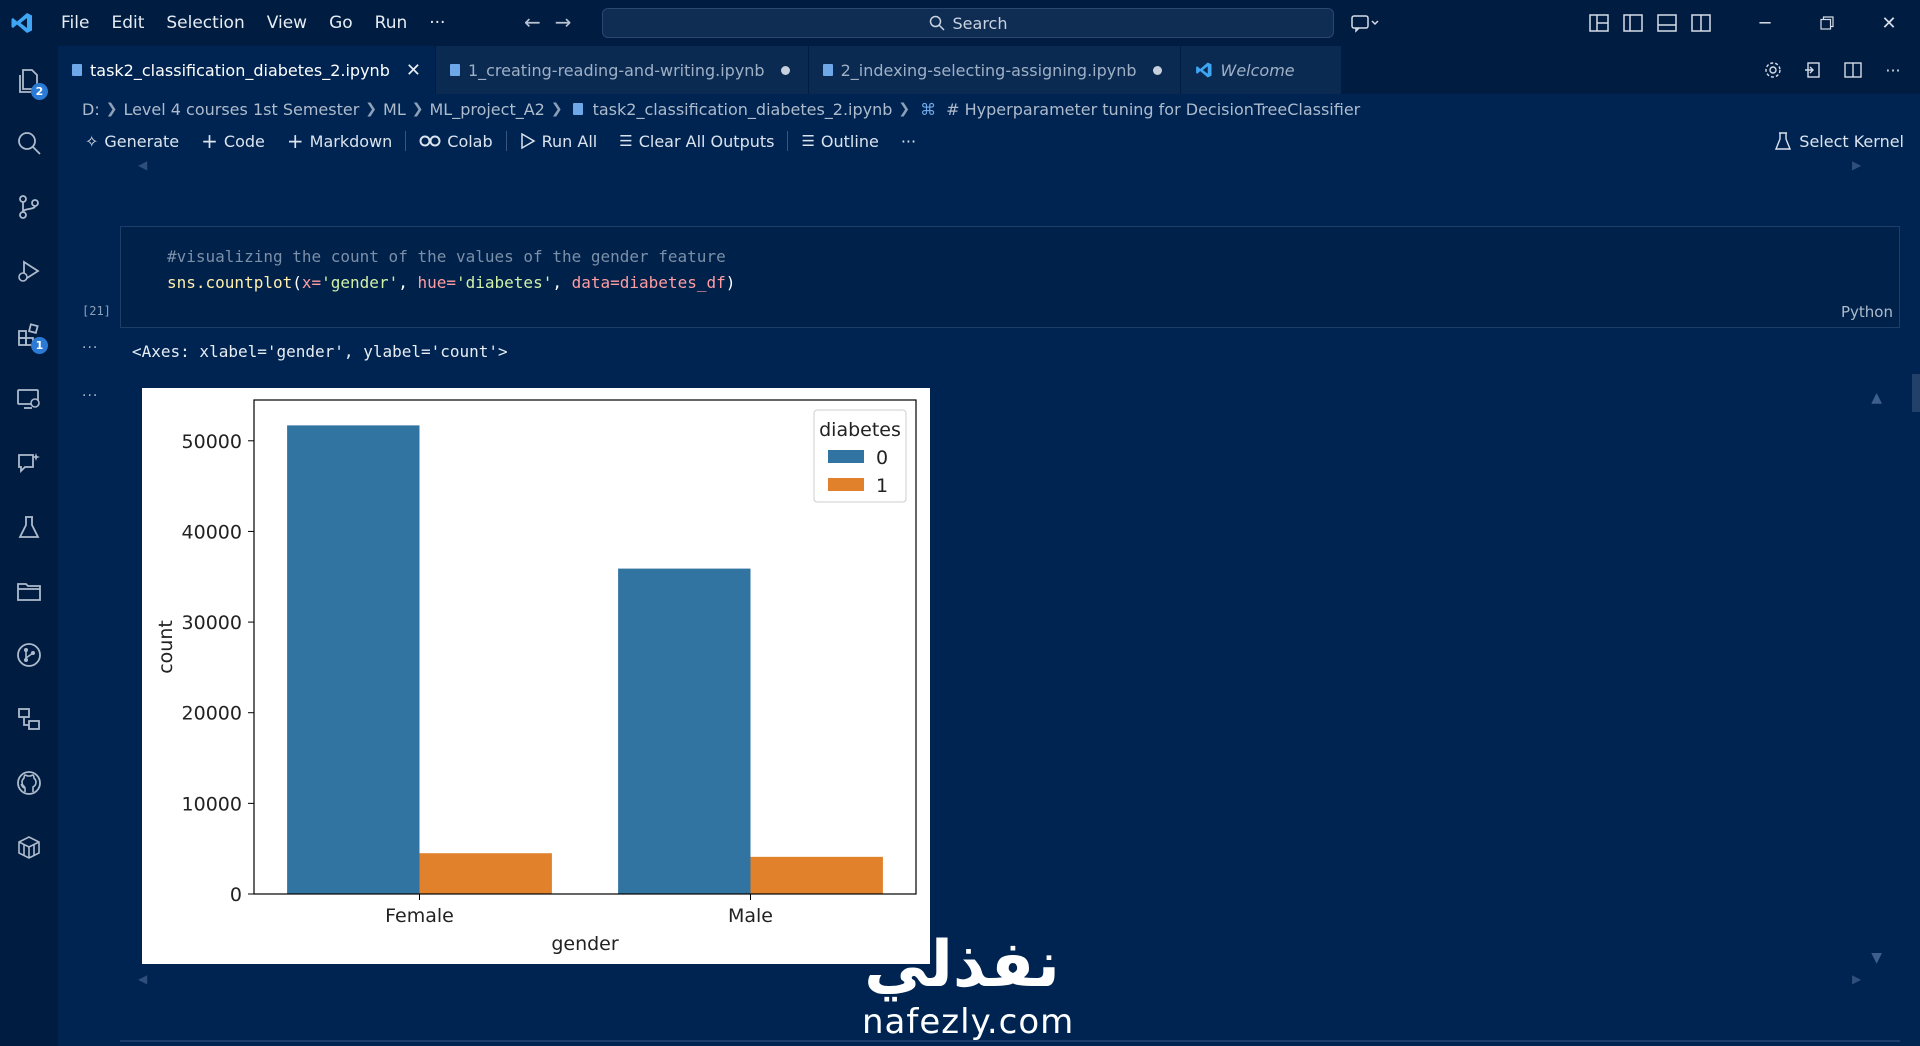 The width and height of the screenshot is (1920, 1046). Describe the element at coordinates (1876, 398) in the screenshot. I see `scroll-up-icon: ▲` at that location.